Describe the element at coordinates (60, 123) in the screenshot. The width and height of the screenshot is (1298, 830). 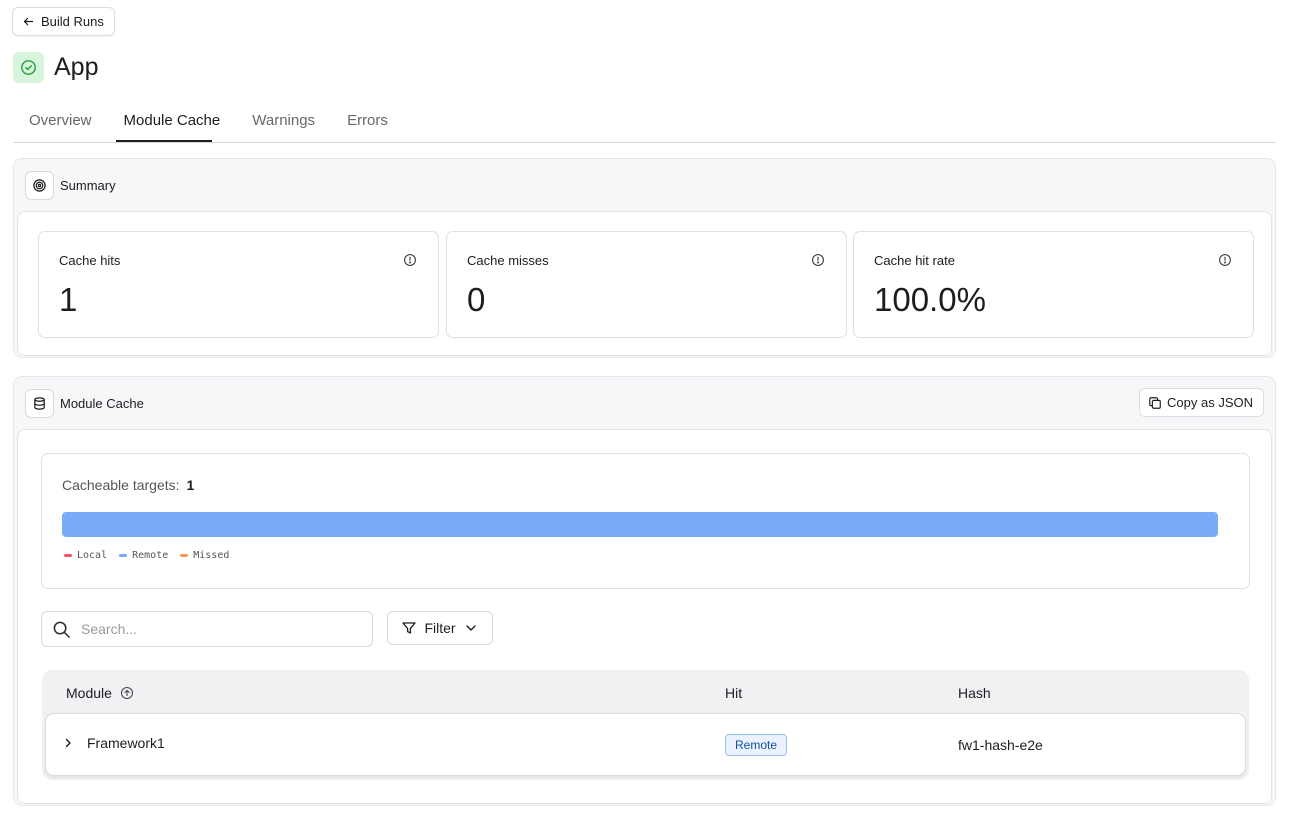
I see `tab-overview: Overview` at that location.